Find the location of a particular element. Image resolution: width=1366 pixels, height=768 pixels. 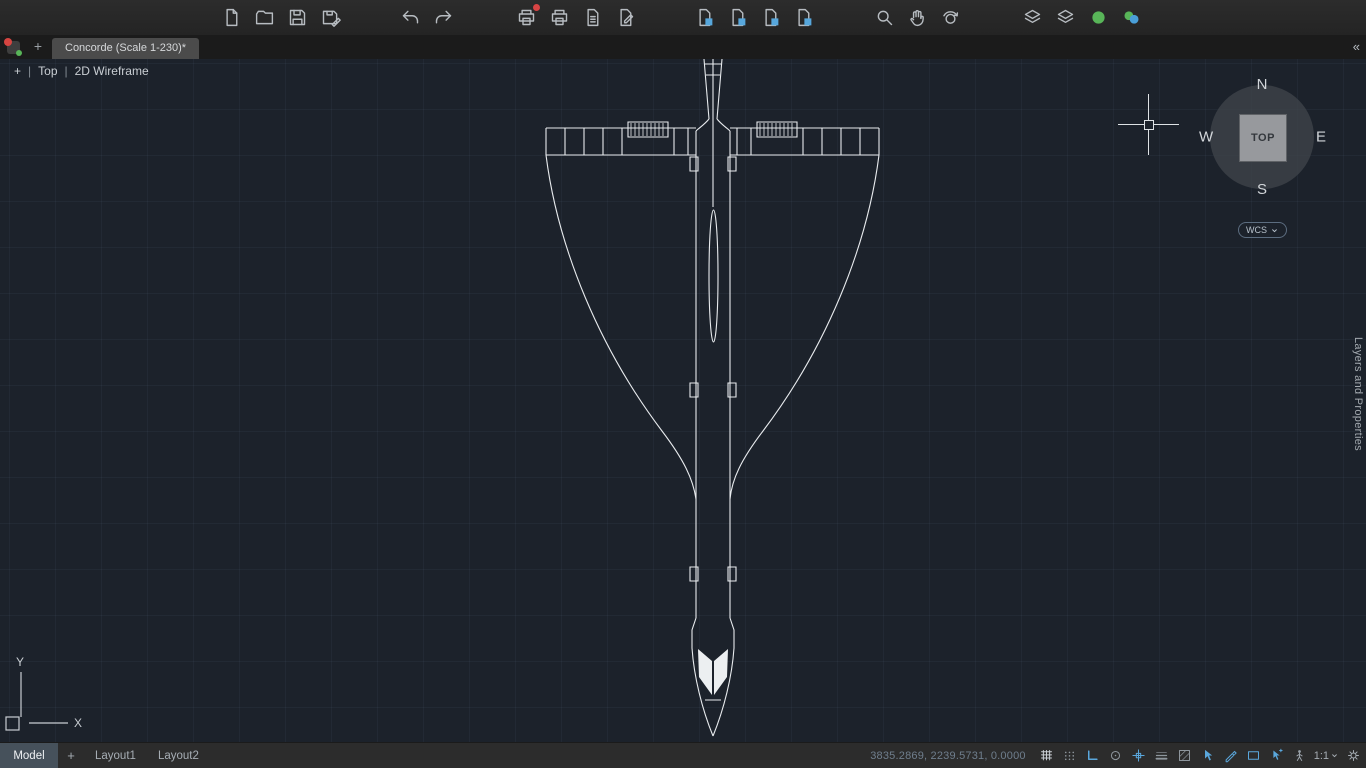

page-pencil-icon is located at coordinates (625, 17).